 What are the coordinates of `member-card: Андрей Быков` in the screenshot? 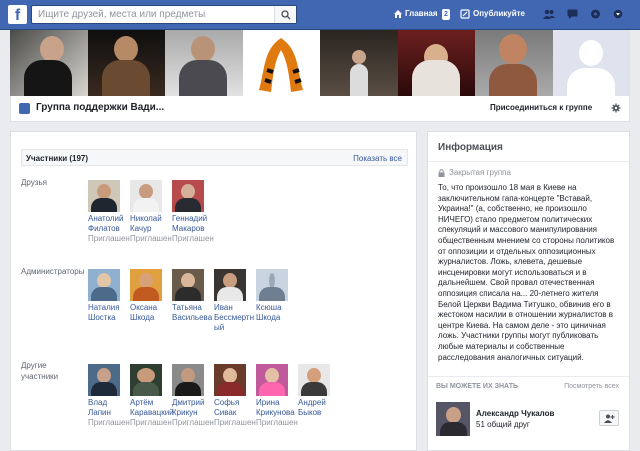 It's located at (318, 391).